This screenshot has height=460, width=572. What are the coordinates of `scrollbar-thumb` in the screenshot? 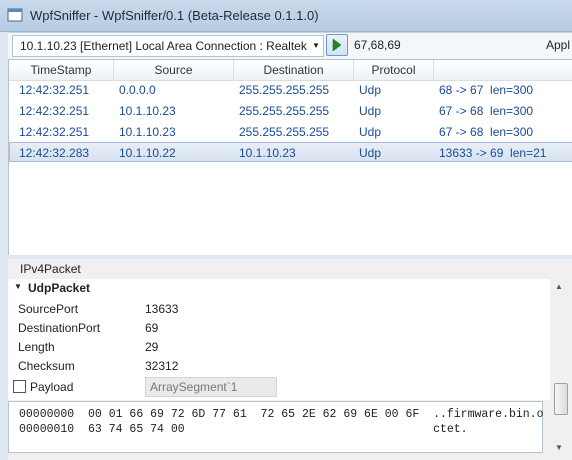 It's located at (561, 399).